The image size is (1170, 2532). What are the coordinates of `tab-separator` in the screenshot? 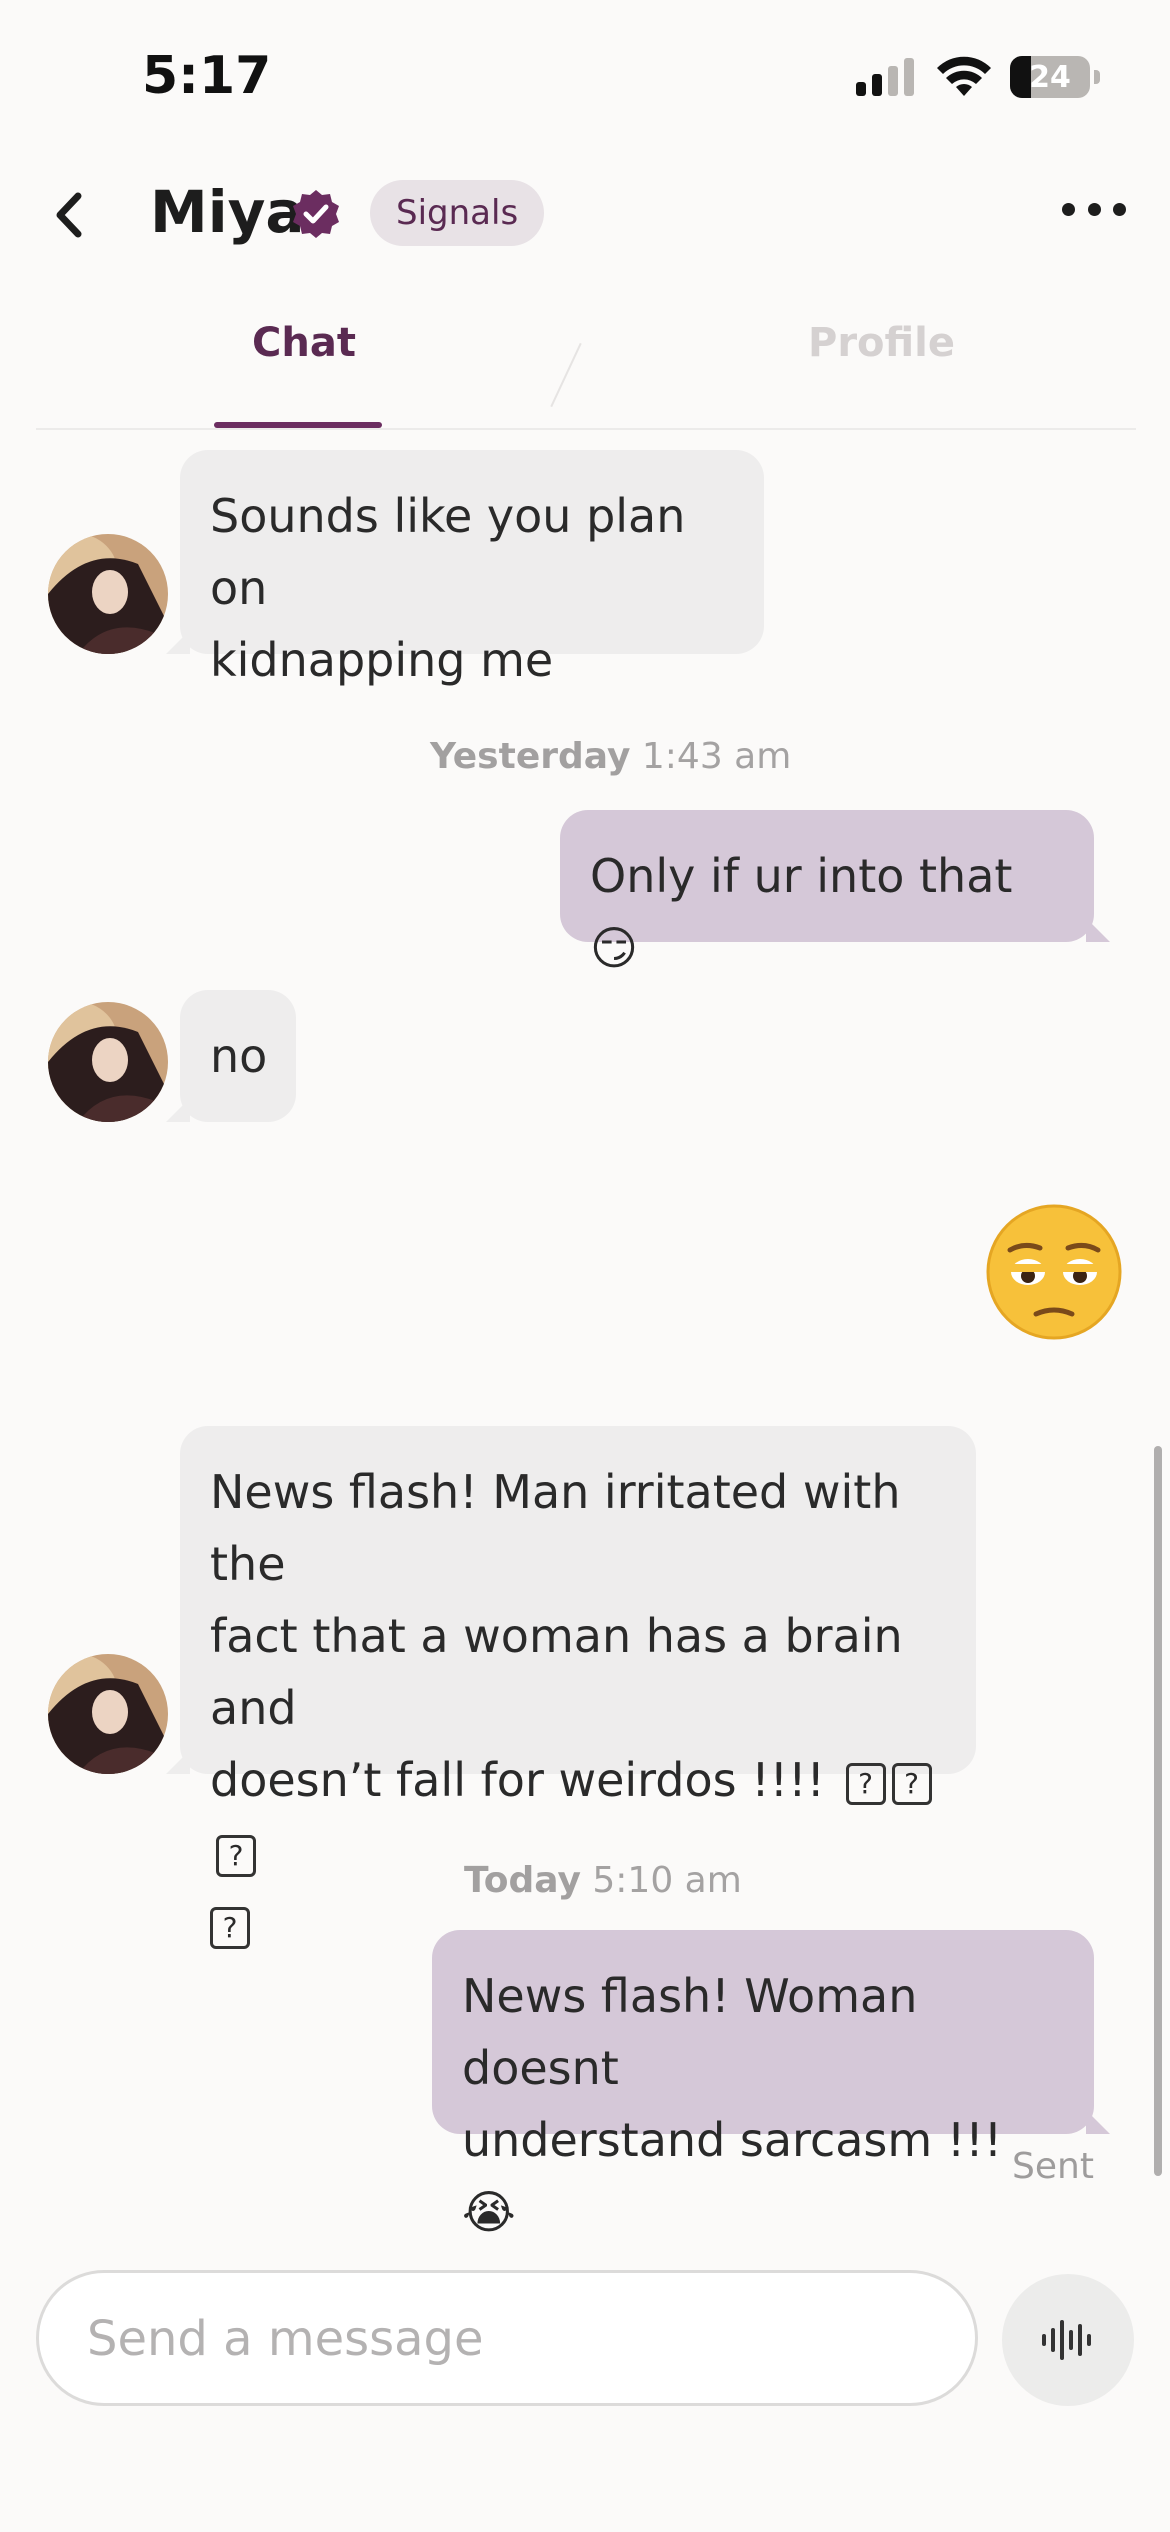 It's located at (566, 375).